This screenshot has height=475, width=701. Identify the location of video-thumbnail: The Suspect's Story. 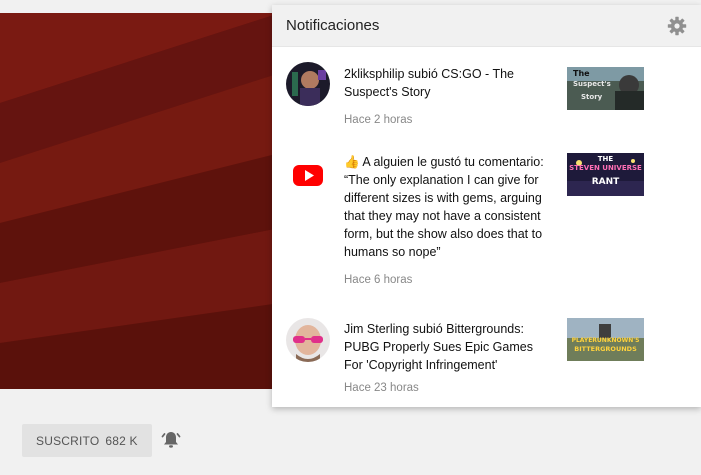
(605, 88).